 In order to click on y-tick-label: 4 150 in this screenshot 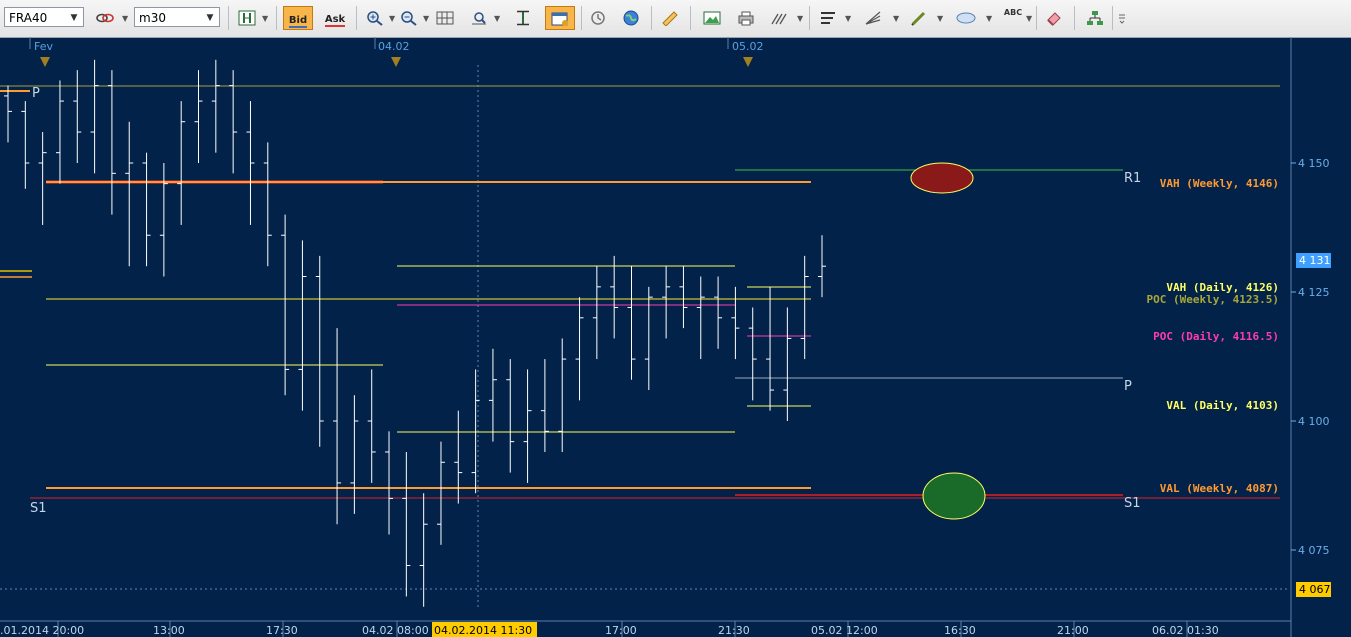, I will do `click(1314, 163)`.